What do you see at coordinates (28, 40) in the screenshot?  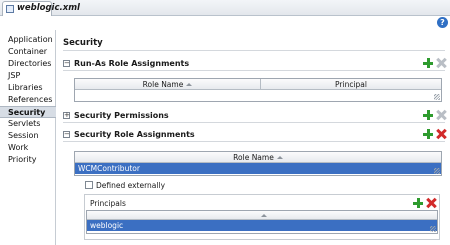 I see `nav-item-application: Application` at bounding box center [28, 40].